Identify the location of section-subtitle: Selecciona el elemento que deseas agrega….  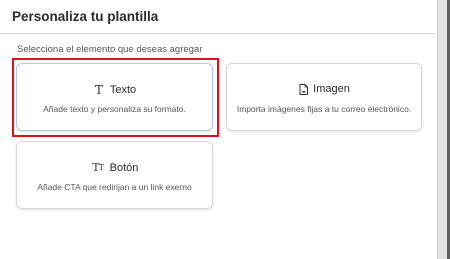
(110, 49).